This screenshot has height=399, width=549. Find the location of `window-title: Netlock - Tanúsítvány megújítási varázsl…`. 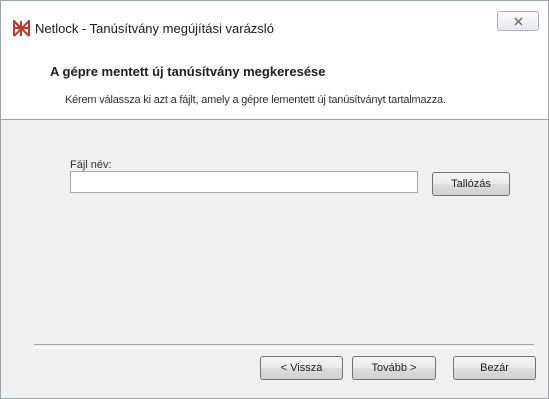

window-title: Netlock - Tanúsítvány megújítási varázsl… is located at coordinates (154, 28).